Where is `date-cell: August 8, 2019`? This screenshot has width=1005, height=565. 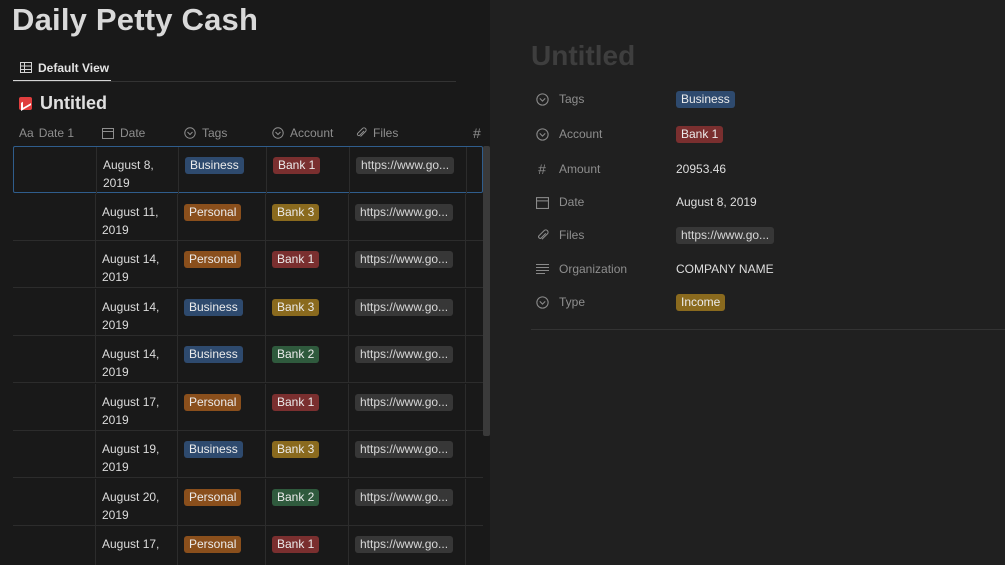 date-cell: August 8, 2019 is located at coordinates (138, 174).